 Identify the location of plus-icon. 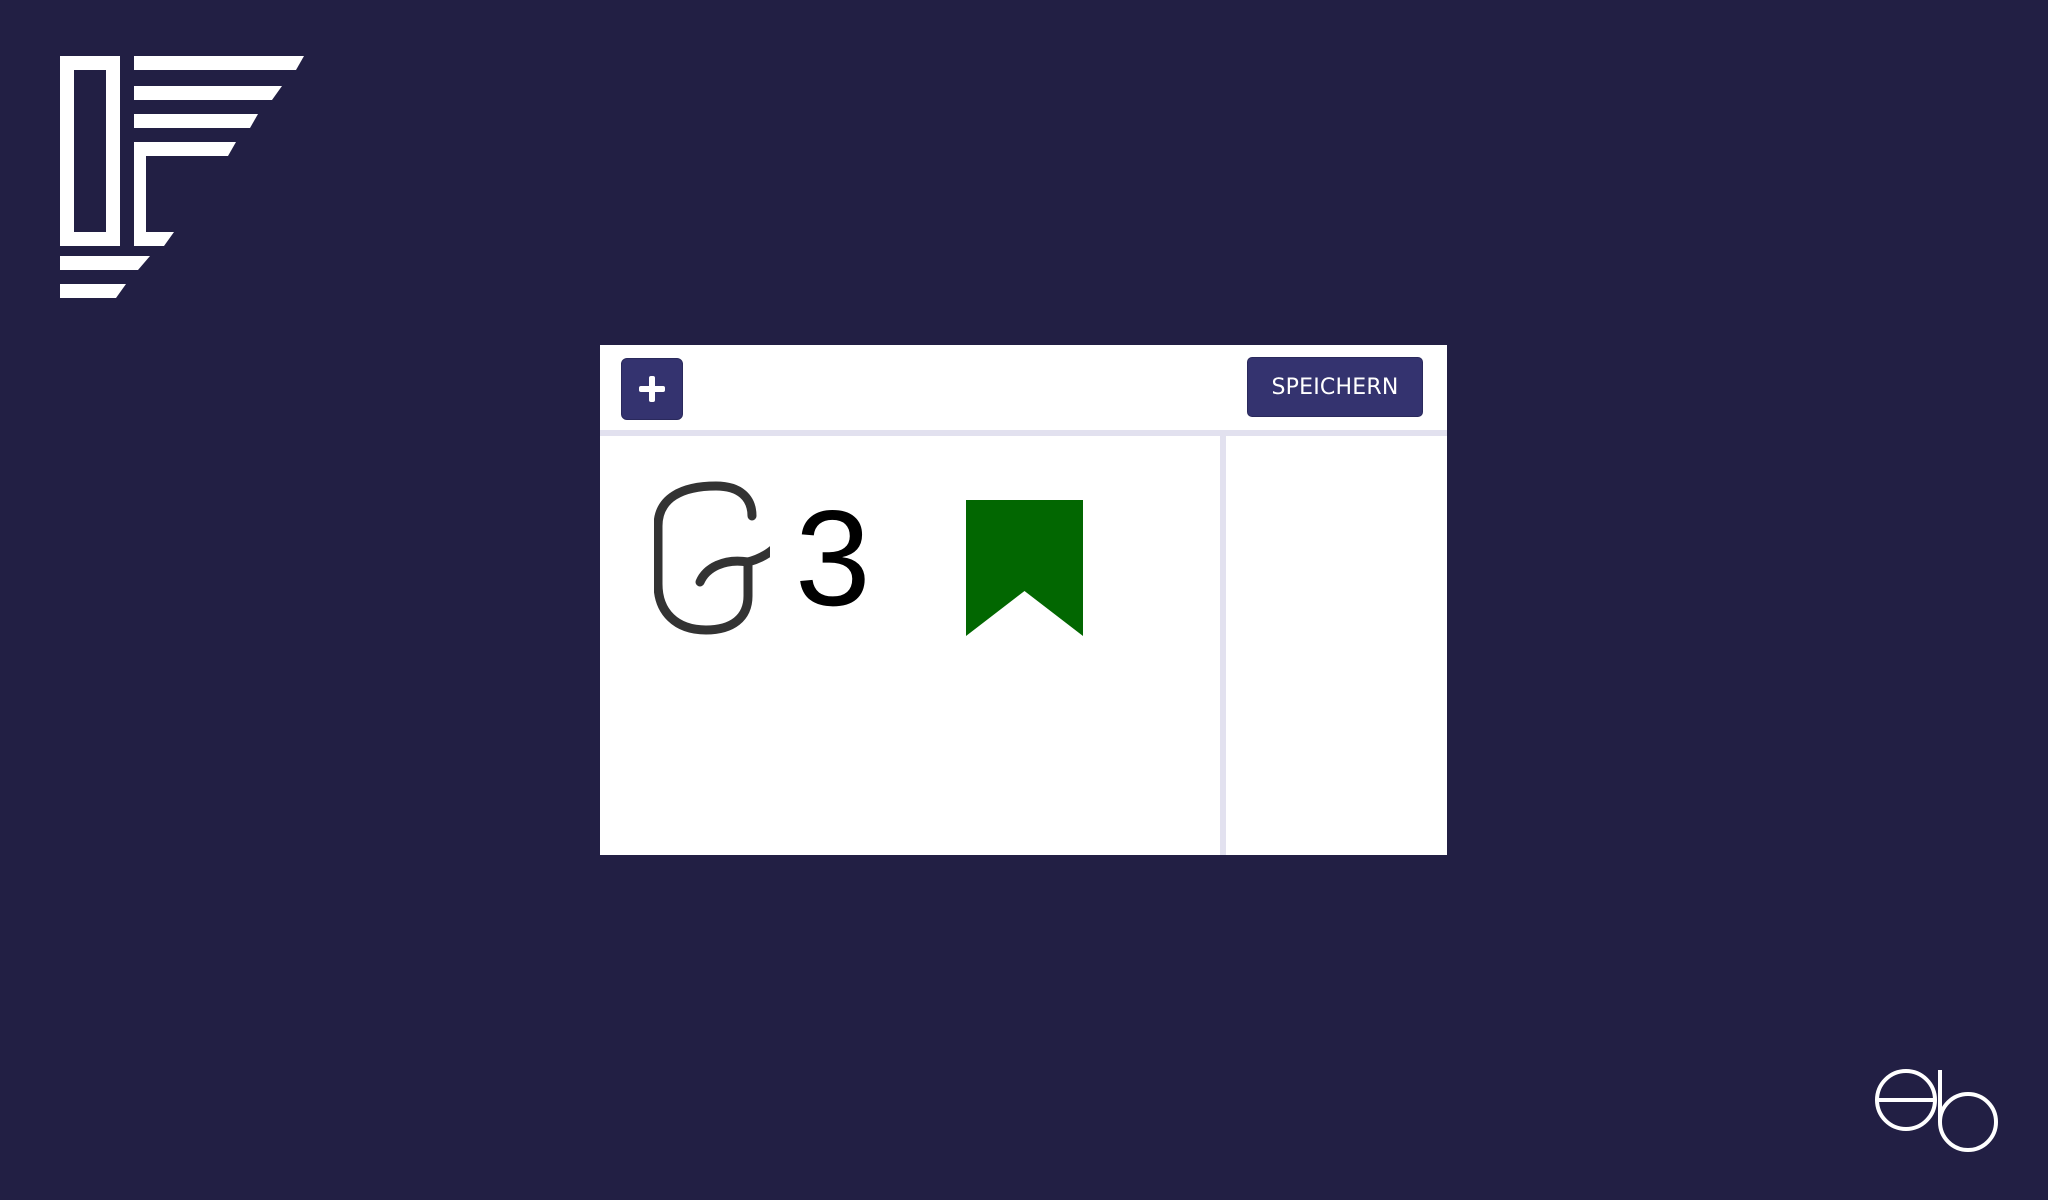
(652, 389).